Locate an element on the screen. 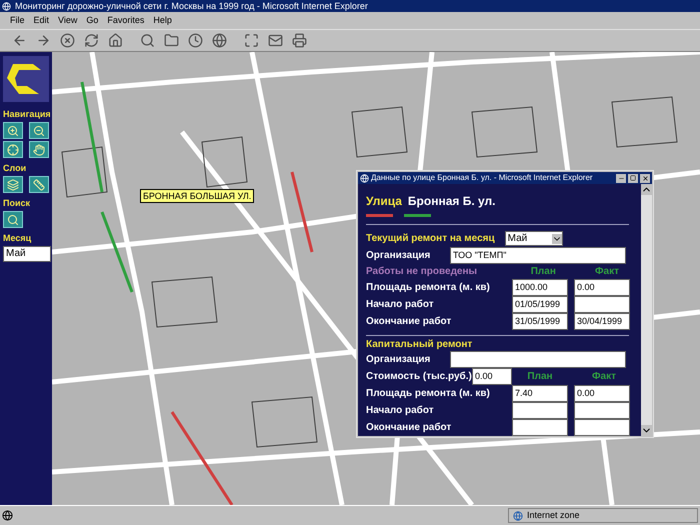 This screenshot has width=700, height=525. section-title: Месяц is located at coordinates (17, 238).